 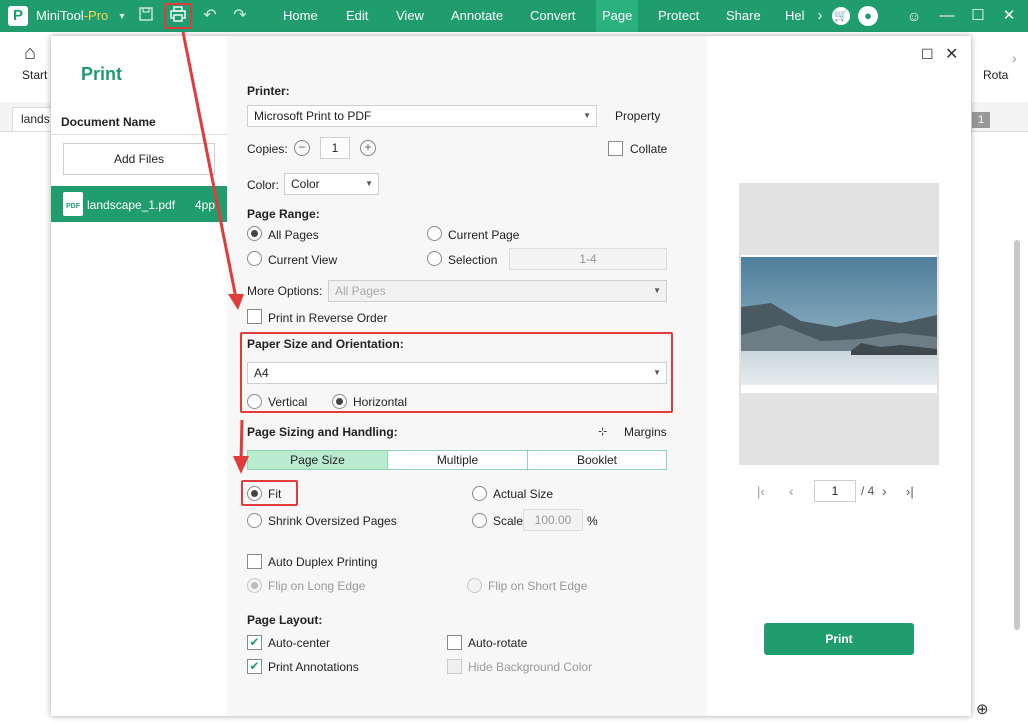 I want to click on menu-more-icon: ›, so click(x=820, y=16).